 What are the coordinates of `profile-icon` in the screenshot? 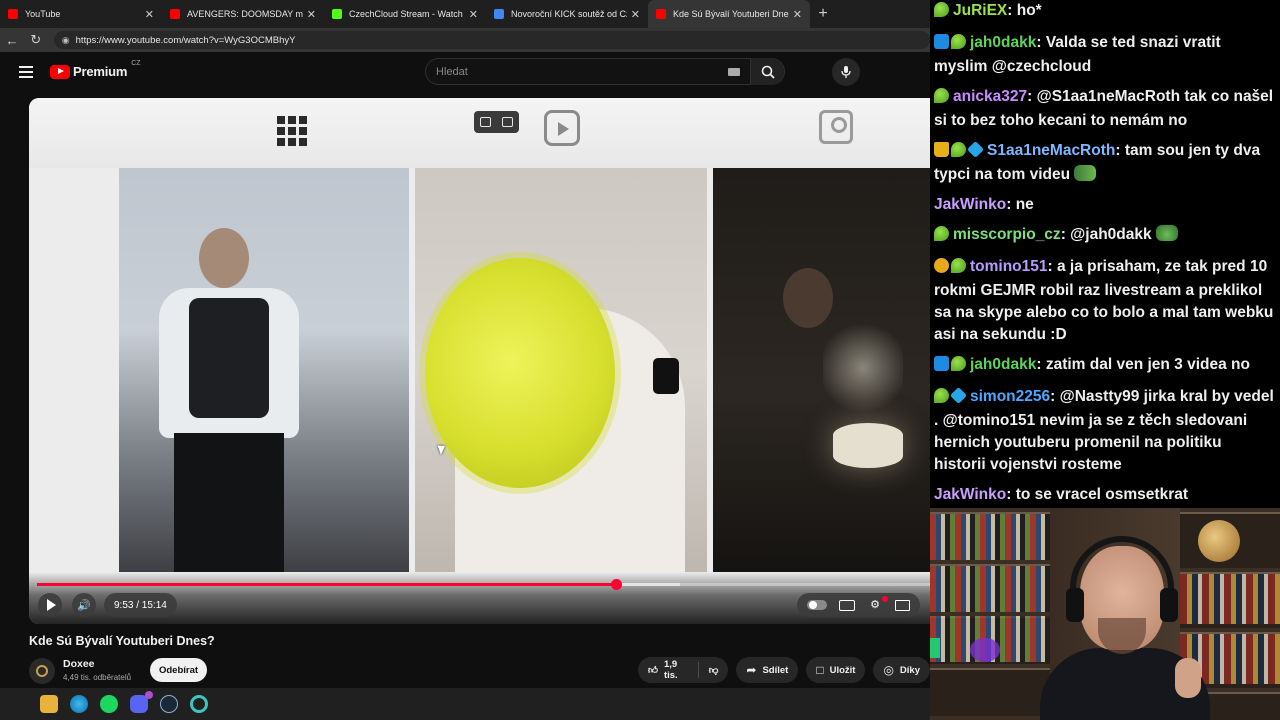 It's located at (836, 127).